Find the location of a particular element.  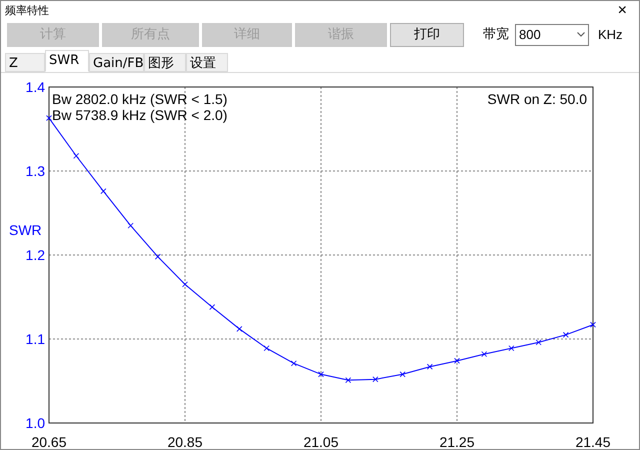

x-tick-label: 20.85 is located at coordinates (185, 441).